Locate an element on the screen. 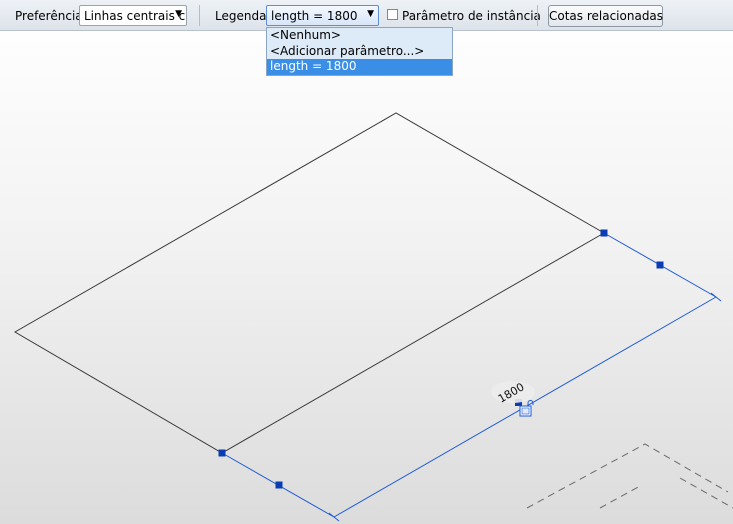 The width and height of the screenshot is (733, 524). legend-select: length = 1800 ▼ is located at coordinates (322, 15).